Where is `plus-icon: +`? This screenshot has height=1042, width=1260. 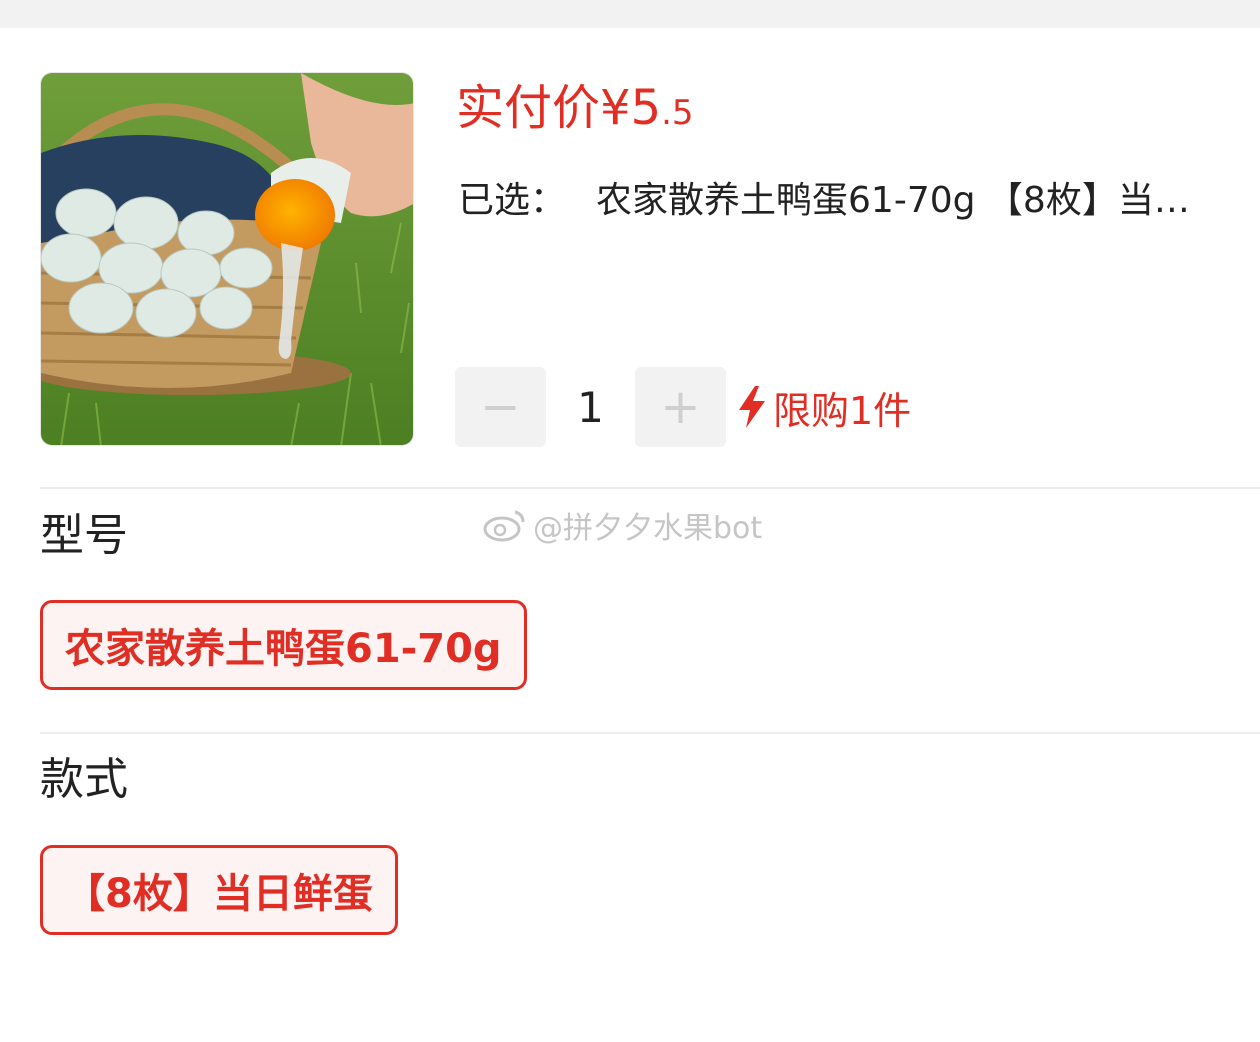 plus-icon: + is located at coordinates (680, 407).